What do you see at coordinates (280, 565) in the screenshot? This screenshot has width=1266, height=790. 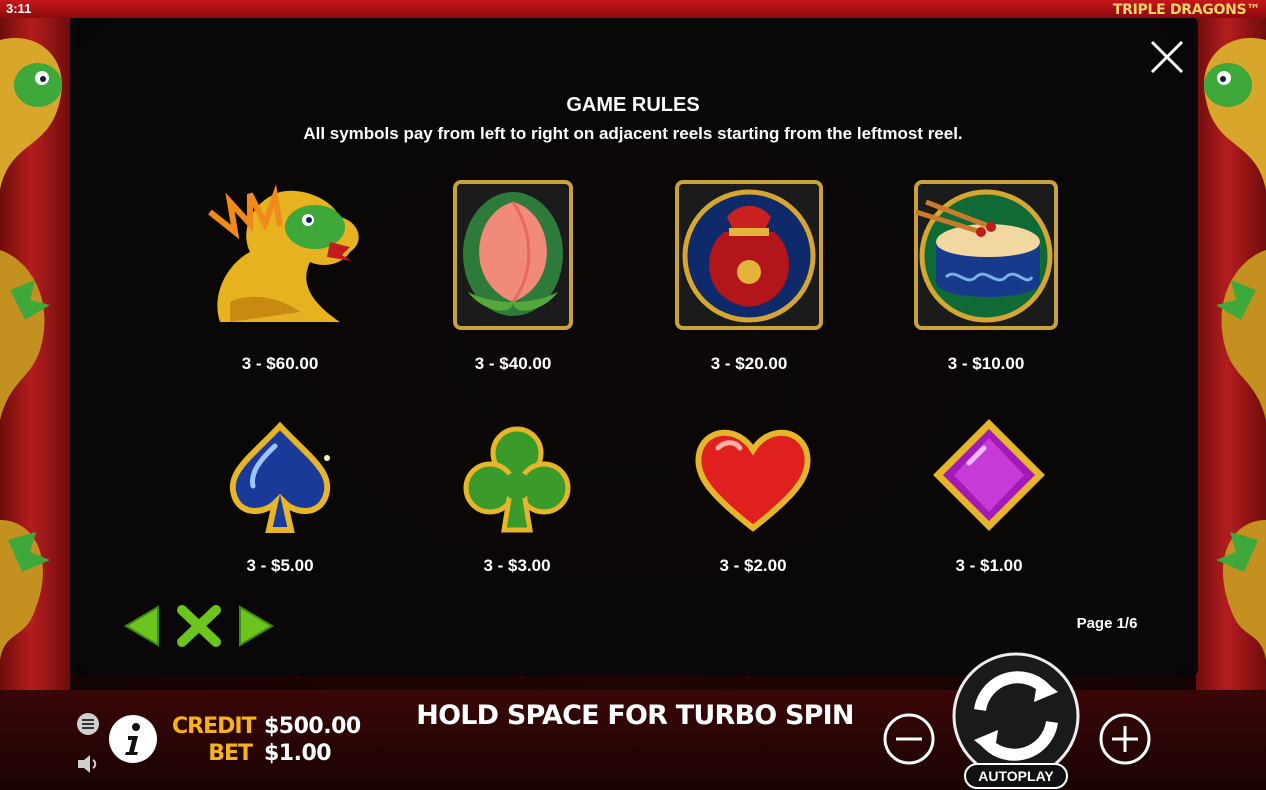 I see `payout-spade: 3 - $5.00` at bounding box center [280, 565].